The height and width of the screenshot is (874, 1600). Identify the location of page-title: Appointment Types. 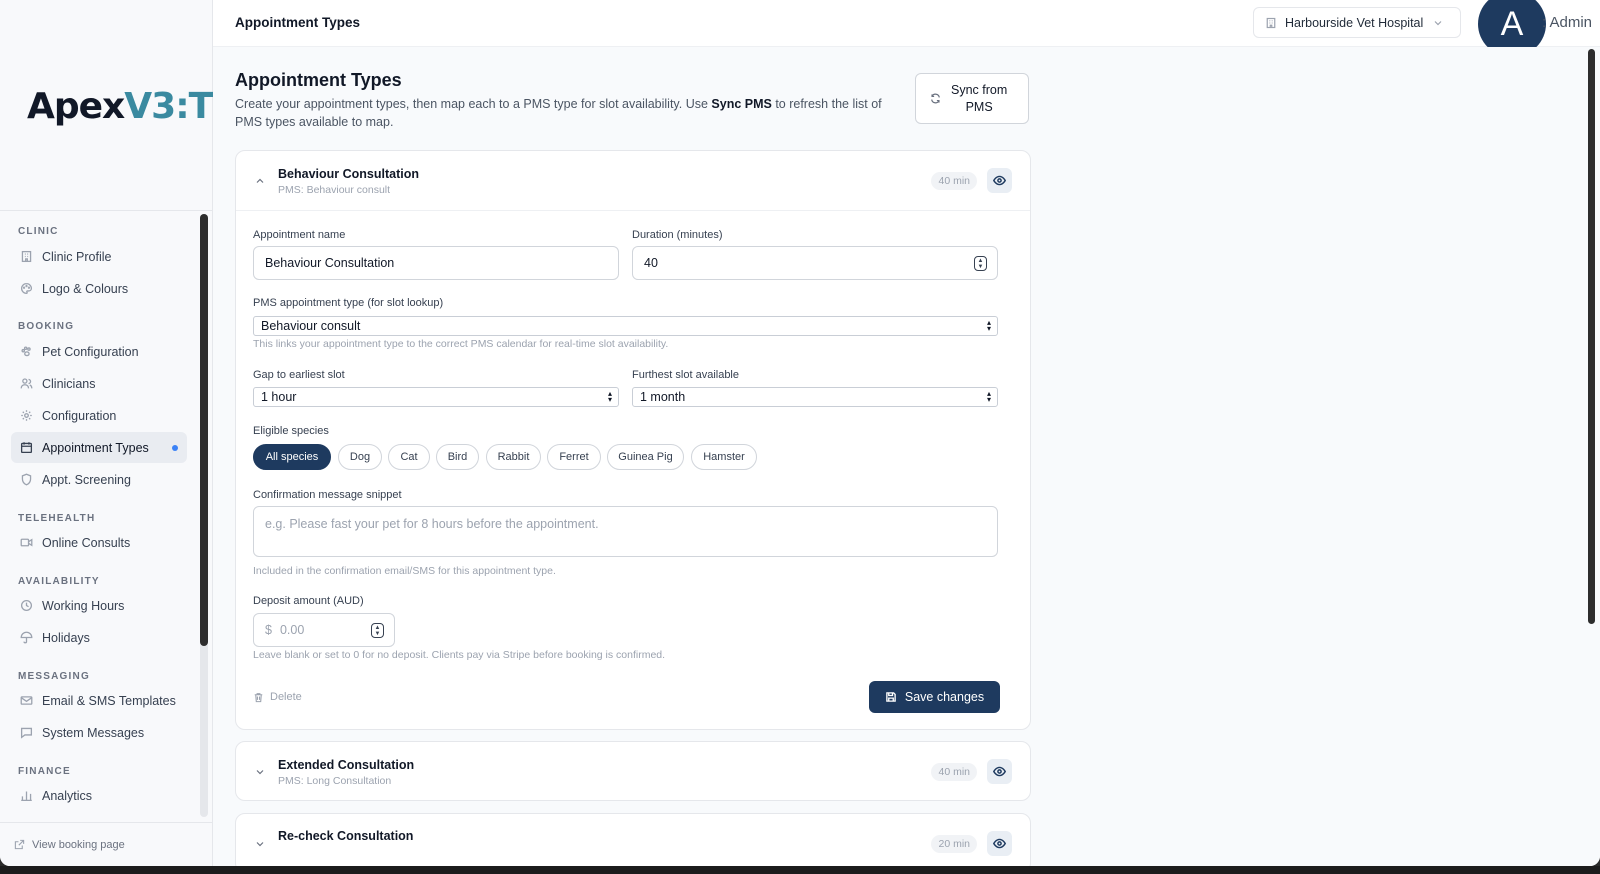
(318, 80).